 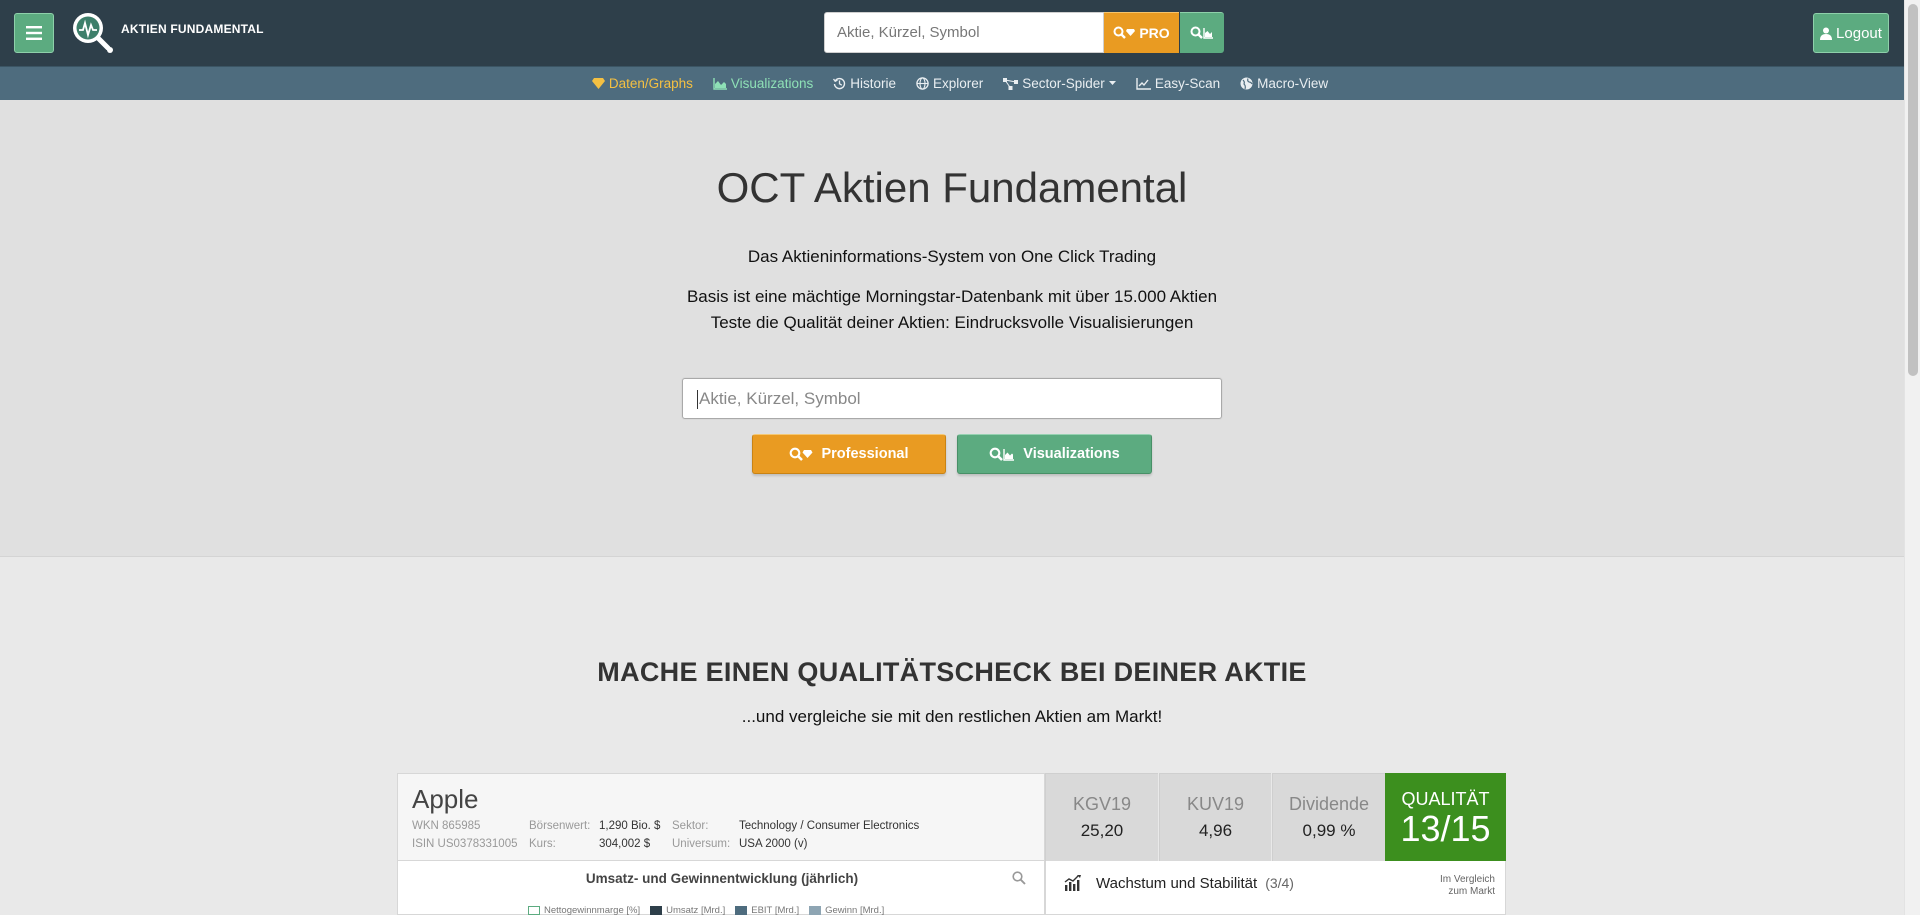 I want to click on bar-chart-icon, so click(x=1072, y=883).